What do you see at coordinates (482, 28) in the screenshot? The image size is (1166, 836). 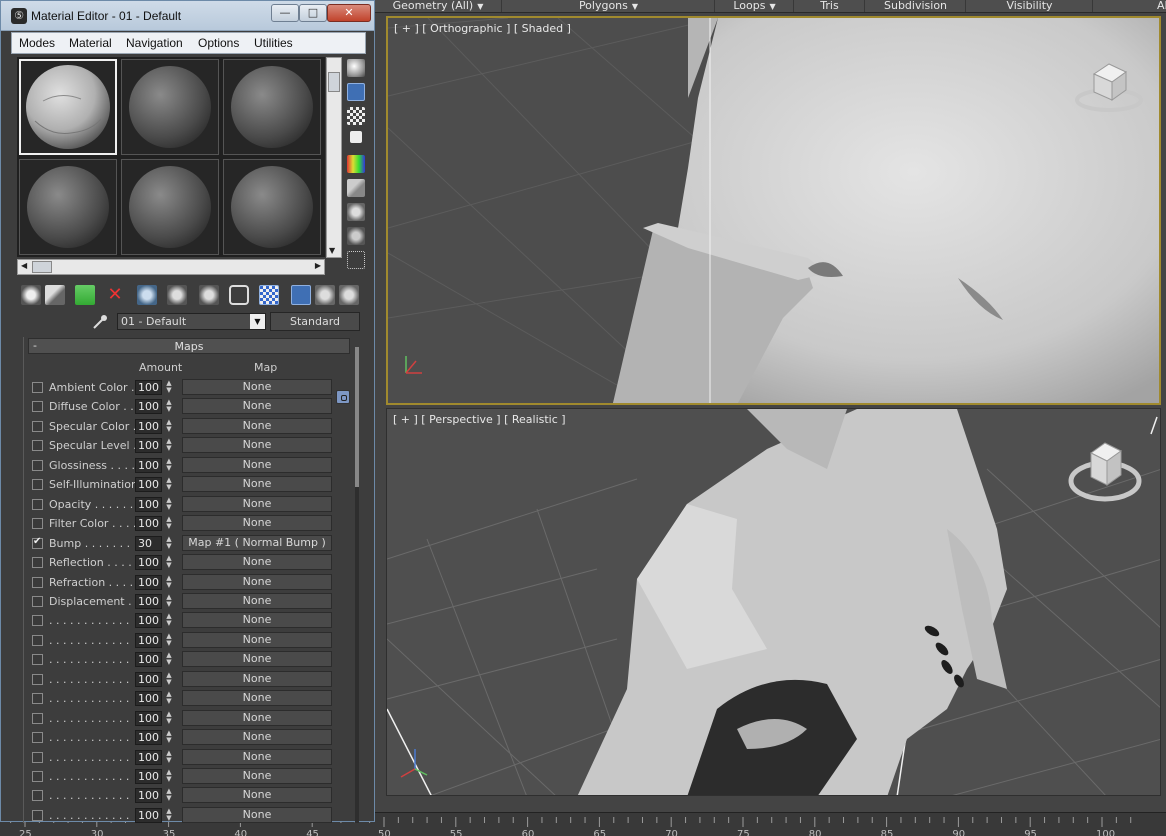 I see `viewport-label: [ + ] [ Orthographic ] [ Shaded ]` at bounding box center [482, 28].